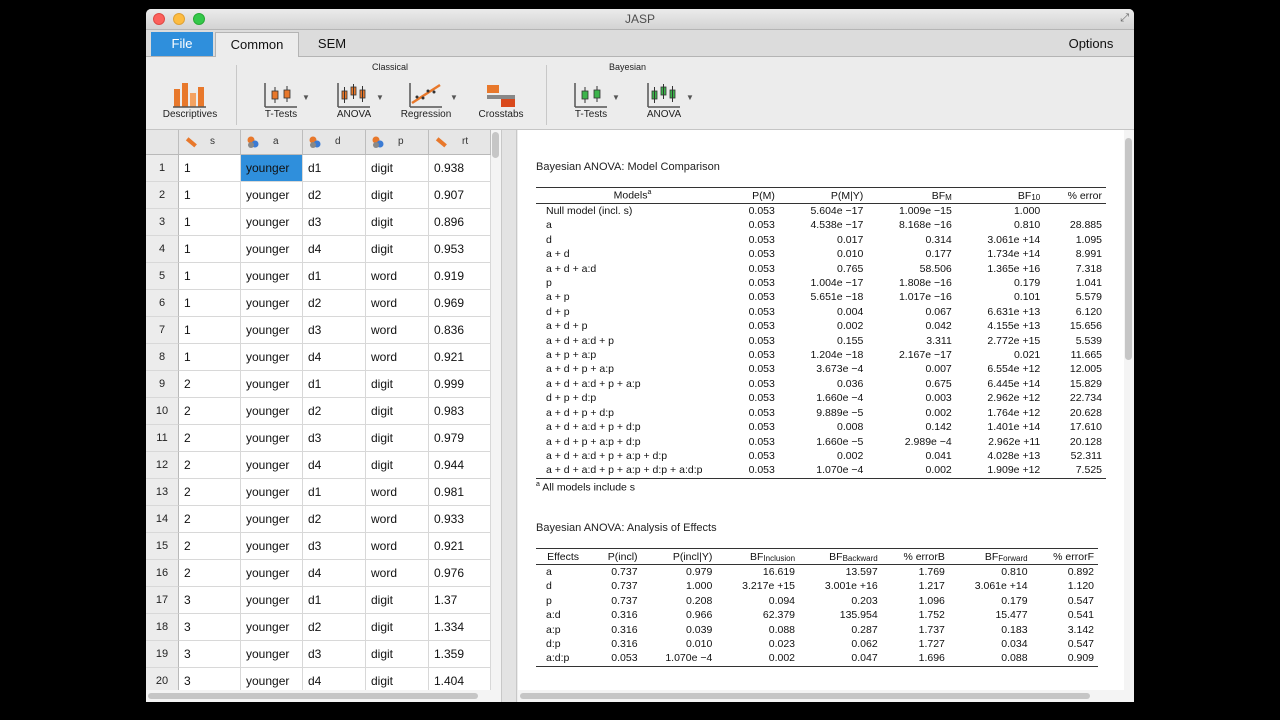 Image resolution: width=1280 pixels, height=720 pixels. What do you see at coordinates (509, 416) in the screenshot?
I see `pane-splitter` at bounding box center [509, 416].